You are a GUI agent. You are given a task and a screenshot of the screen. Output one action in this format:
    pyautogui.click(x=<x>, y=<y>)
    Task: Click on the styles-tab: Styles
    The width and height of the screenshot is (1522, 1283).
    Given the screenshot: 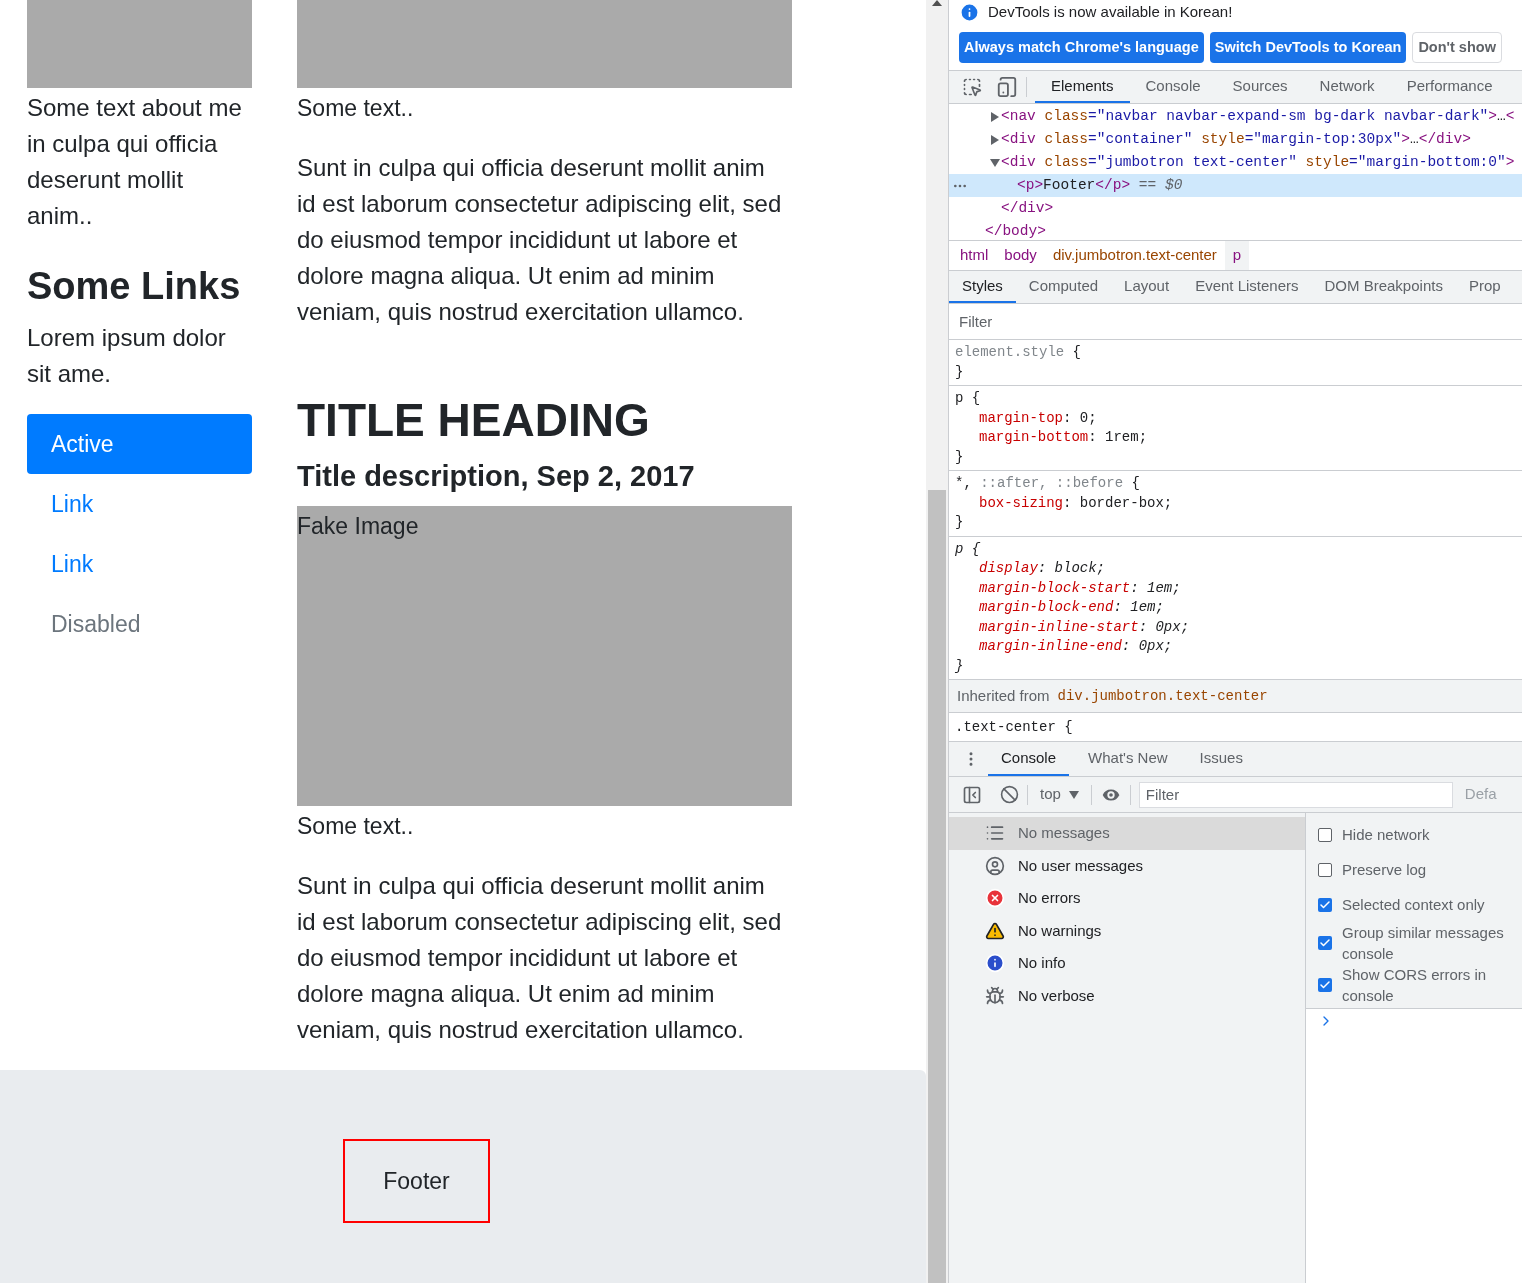 What is the action you would take?
    pyautogui.click(x=982, y=287)
    